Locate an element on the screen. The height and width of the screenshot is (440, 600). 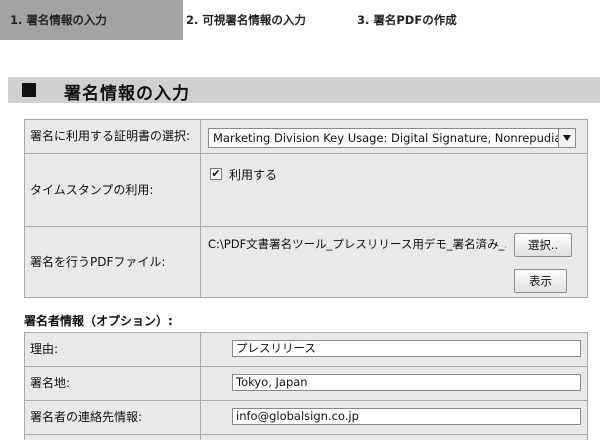
row-divider is located at coordinates (306, 434).